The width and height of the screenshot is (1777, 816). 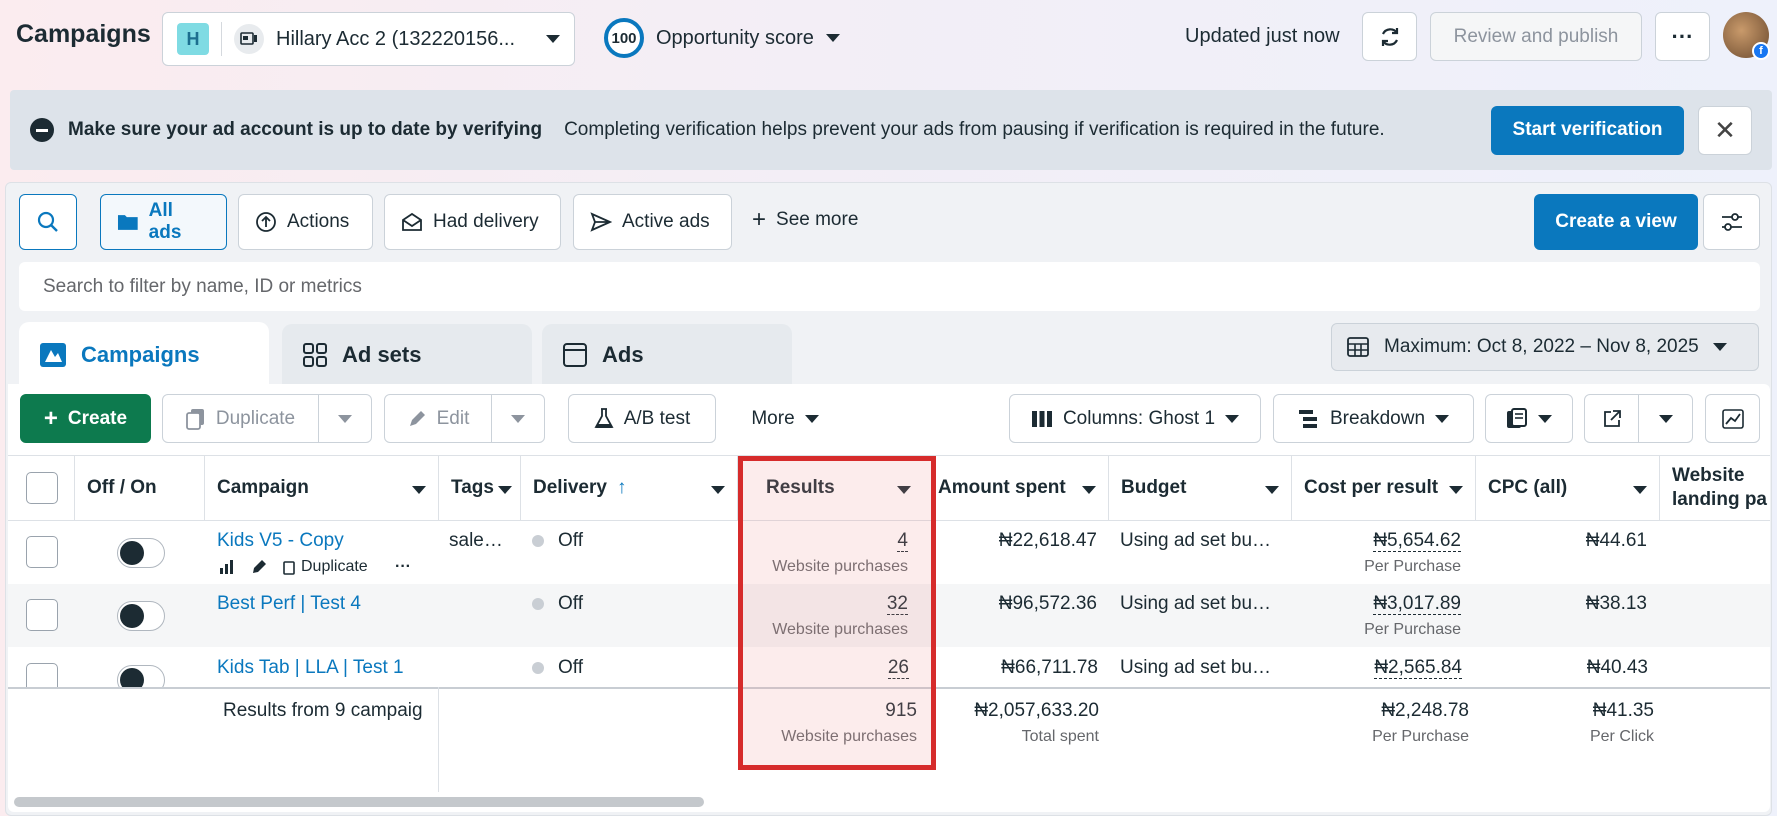 What do you see at coordinates (486, 221) in the screenshot?
I see `filter-label: Had delivery` at bounding box center [486, 221].